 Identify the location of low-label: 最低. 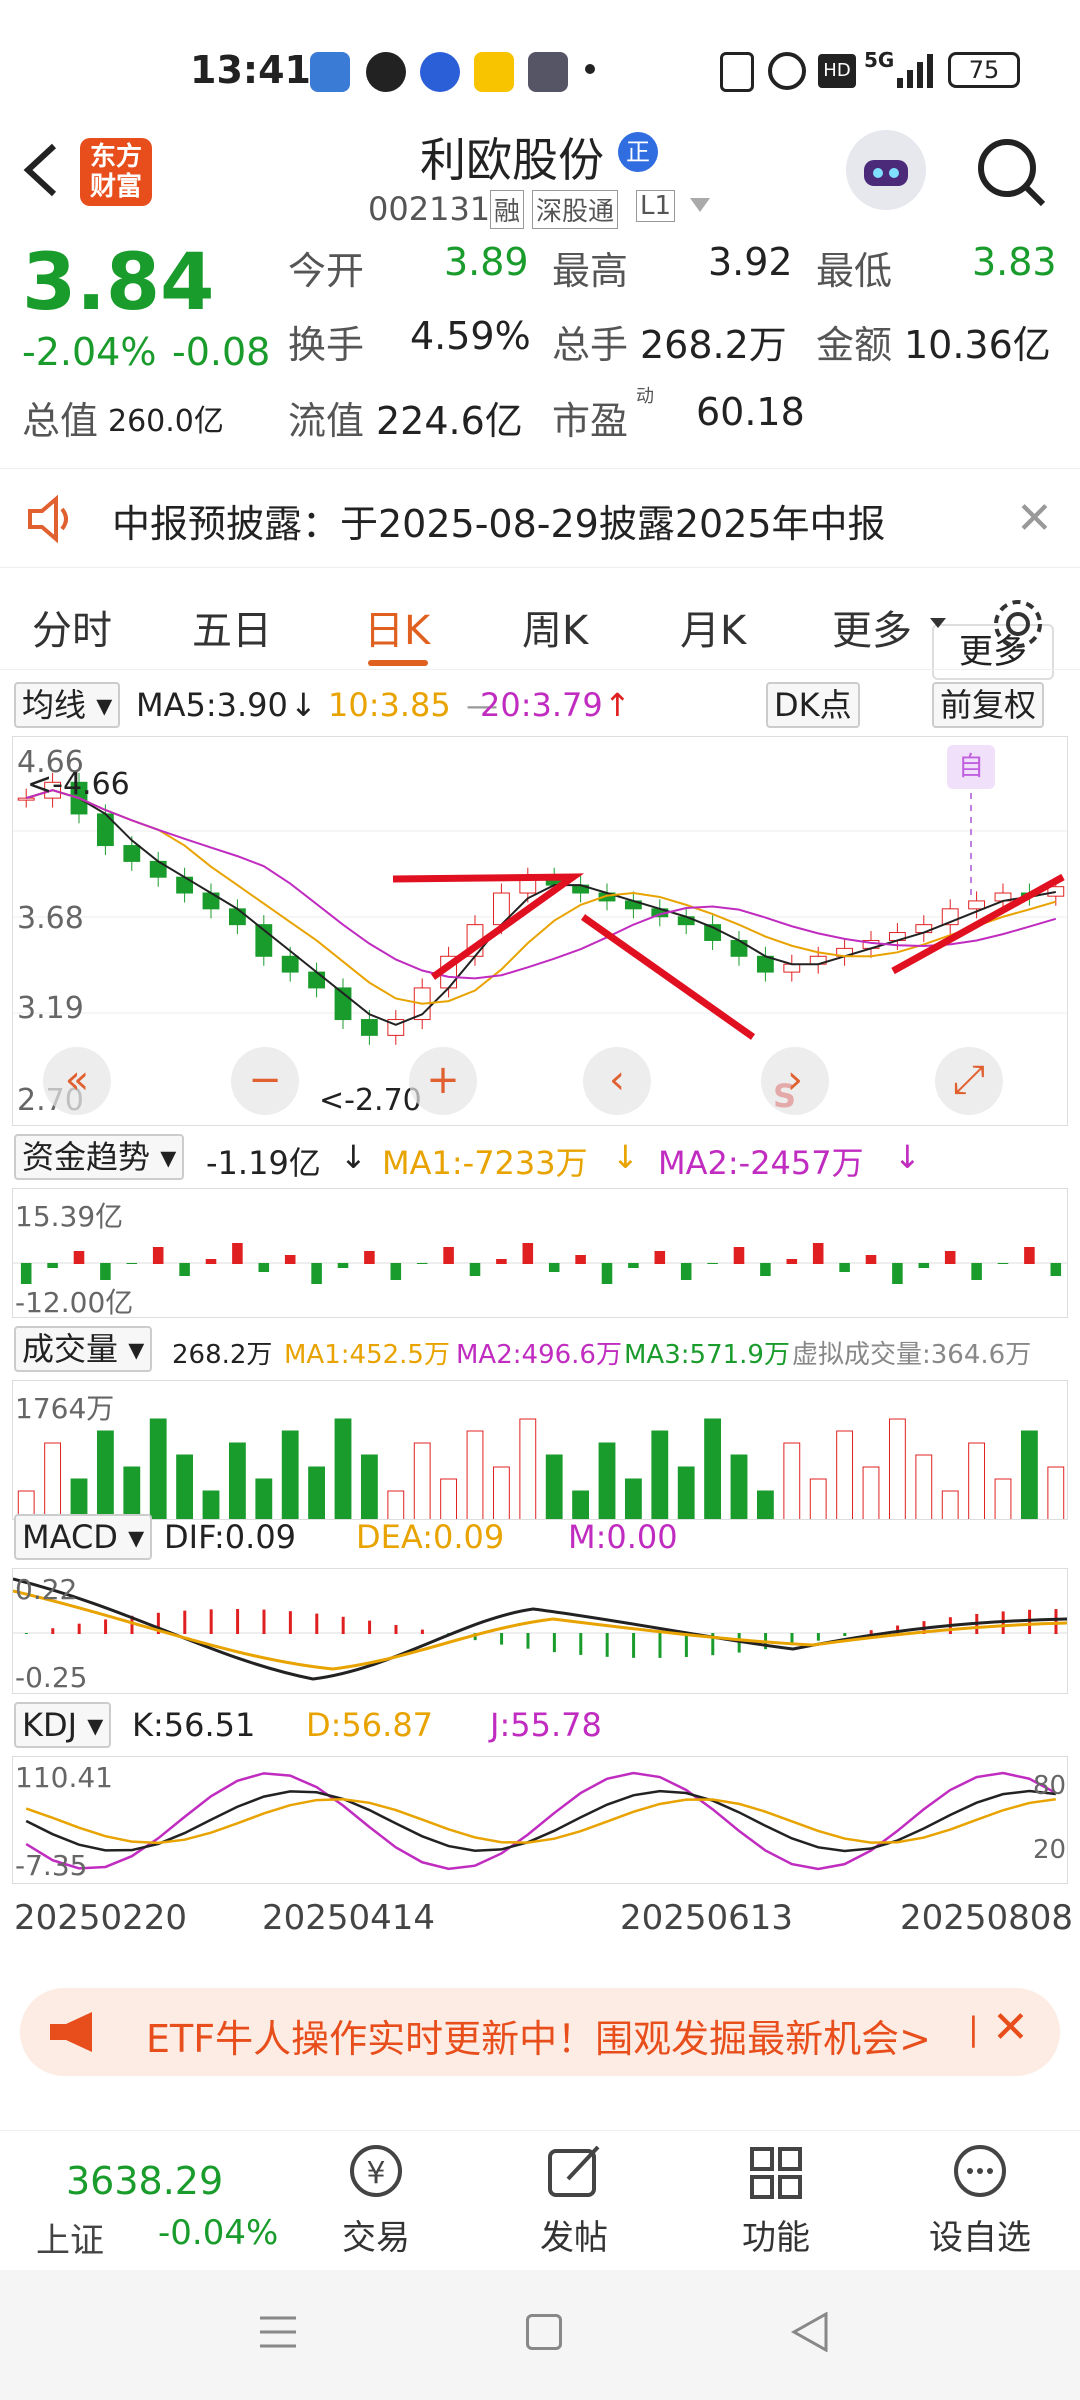
(854, 271).